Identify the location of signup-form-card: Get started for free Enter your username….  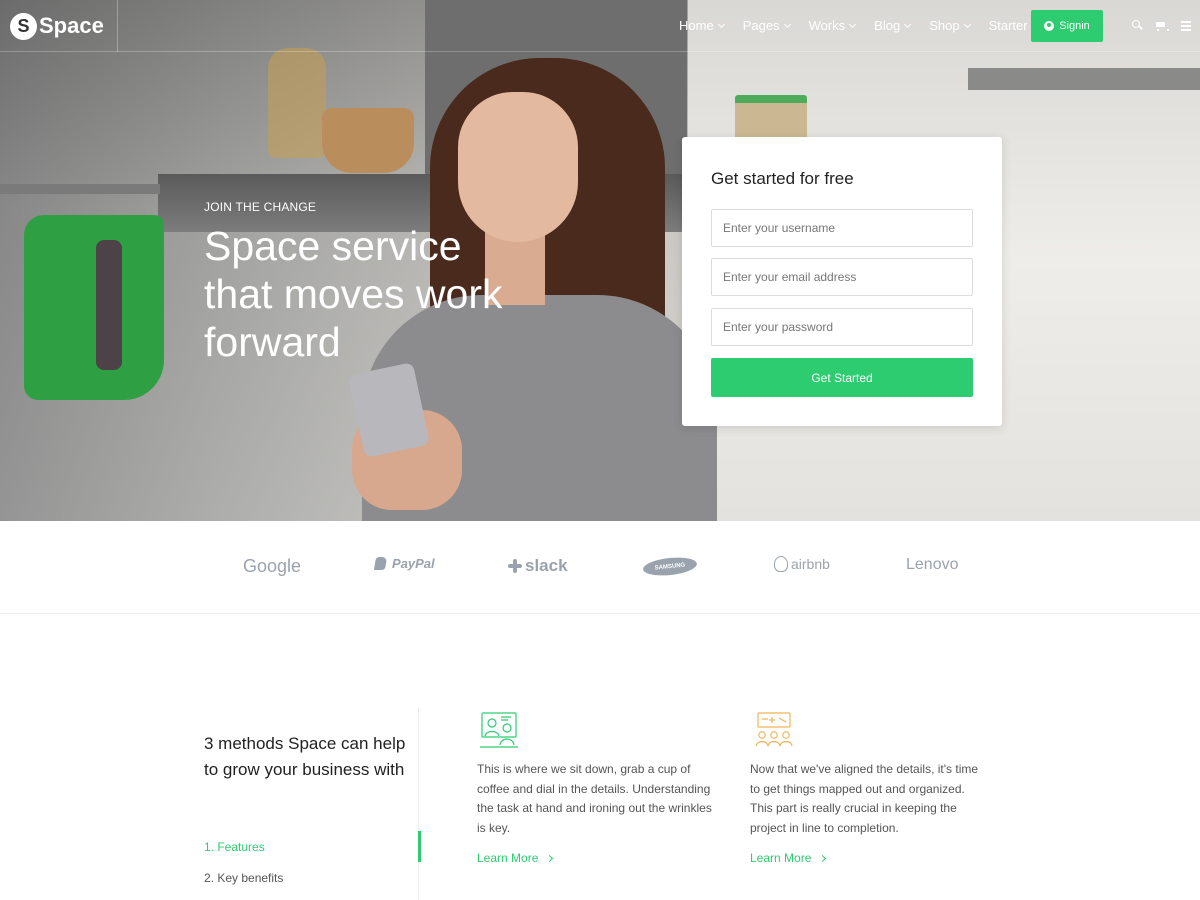
(842, 281).